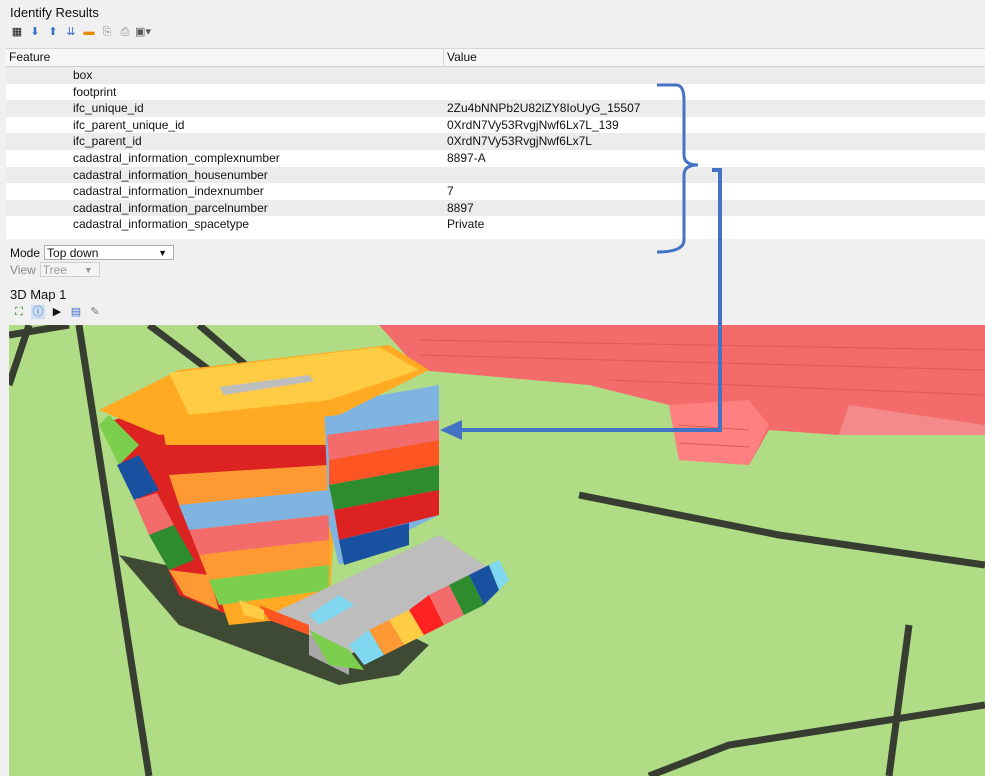  Describe the element at coordinates (714, 57) in the screenshot. I see `value-header: Value` at that location.